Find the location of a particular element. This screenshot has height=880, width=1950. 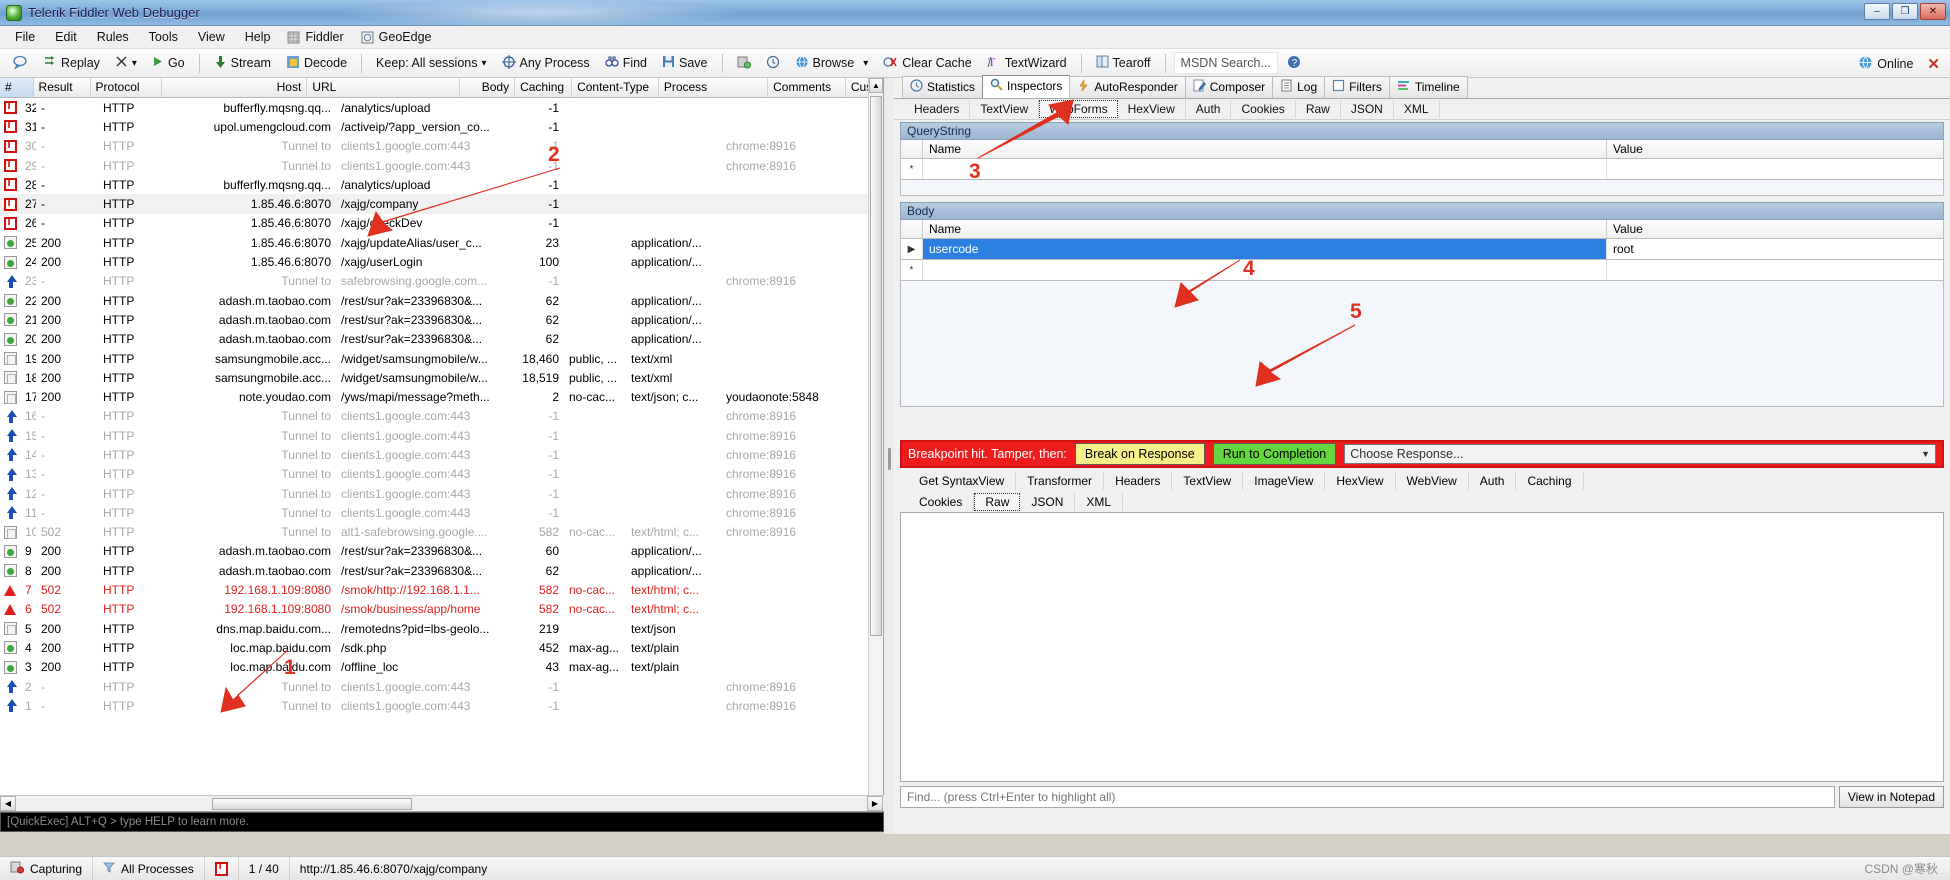

clear-cache-button: Clear Cache is located at coordinates (927, 63).